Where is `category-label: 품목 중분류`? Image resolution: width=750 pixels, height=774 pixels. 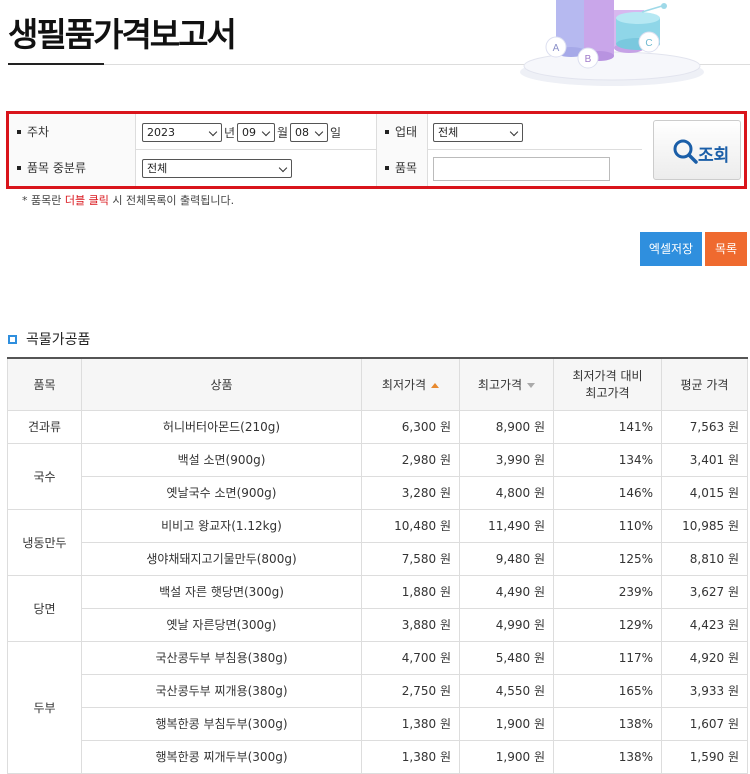 category-label: 품목 중분류 is located at coordinates (72, 168).